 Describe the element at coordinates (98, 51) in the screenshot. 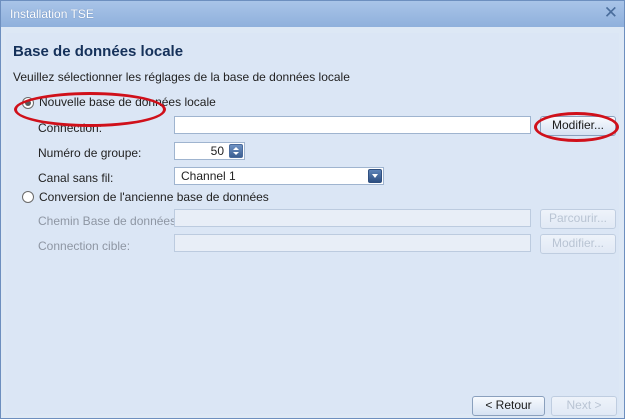

I see `page-title: Base de données locale` at that location.